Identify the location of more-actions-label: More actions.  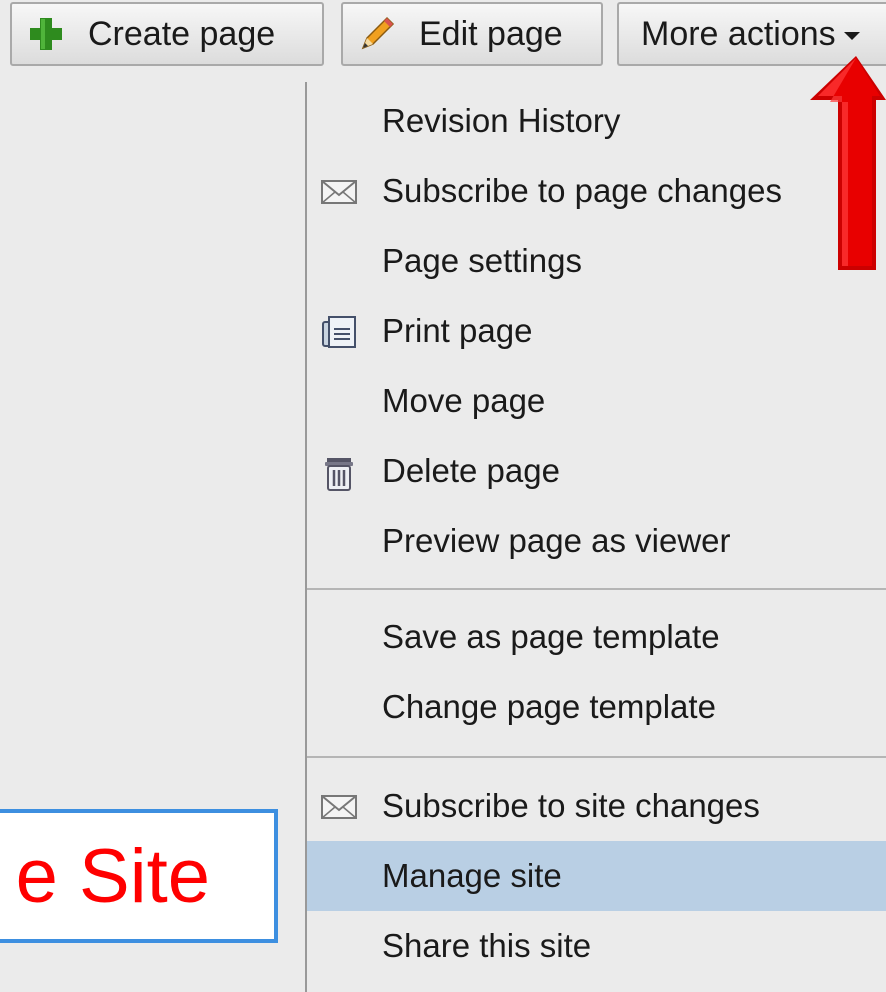
(738, 33).